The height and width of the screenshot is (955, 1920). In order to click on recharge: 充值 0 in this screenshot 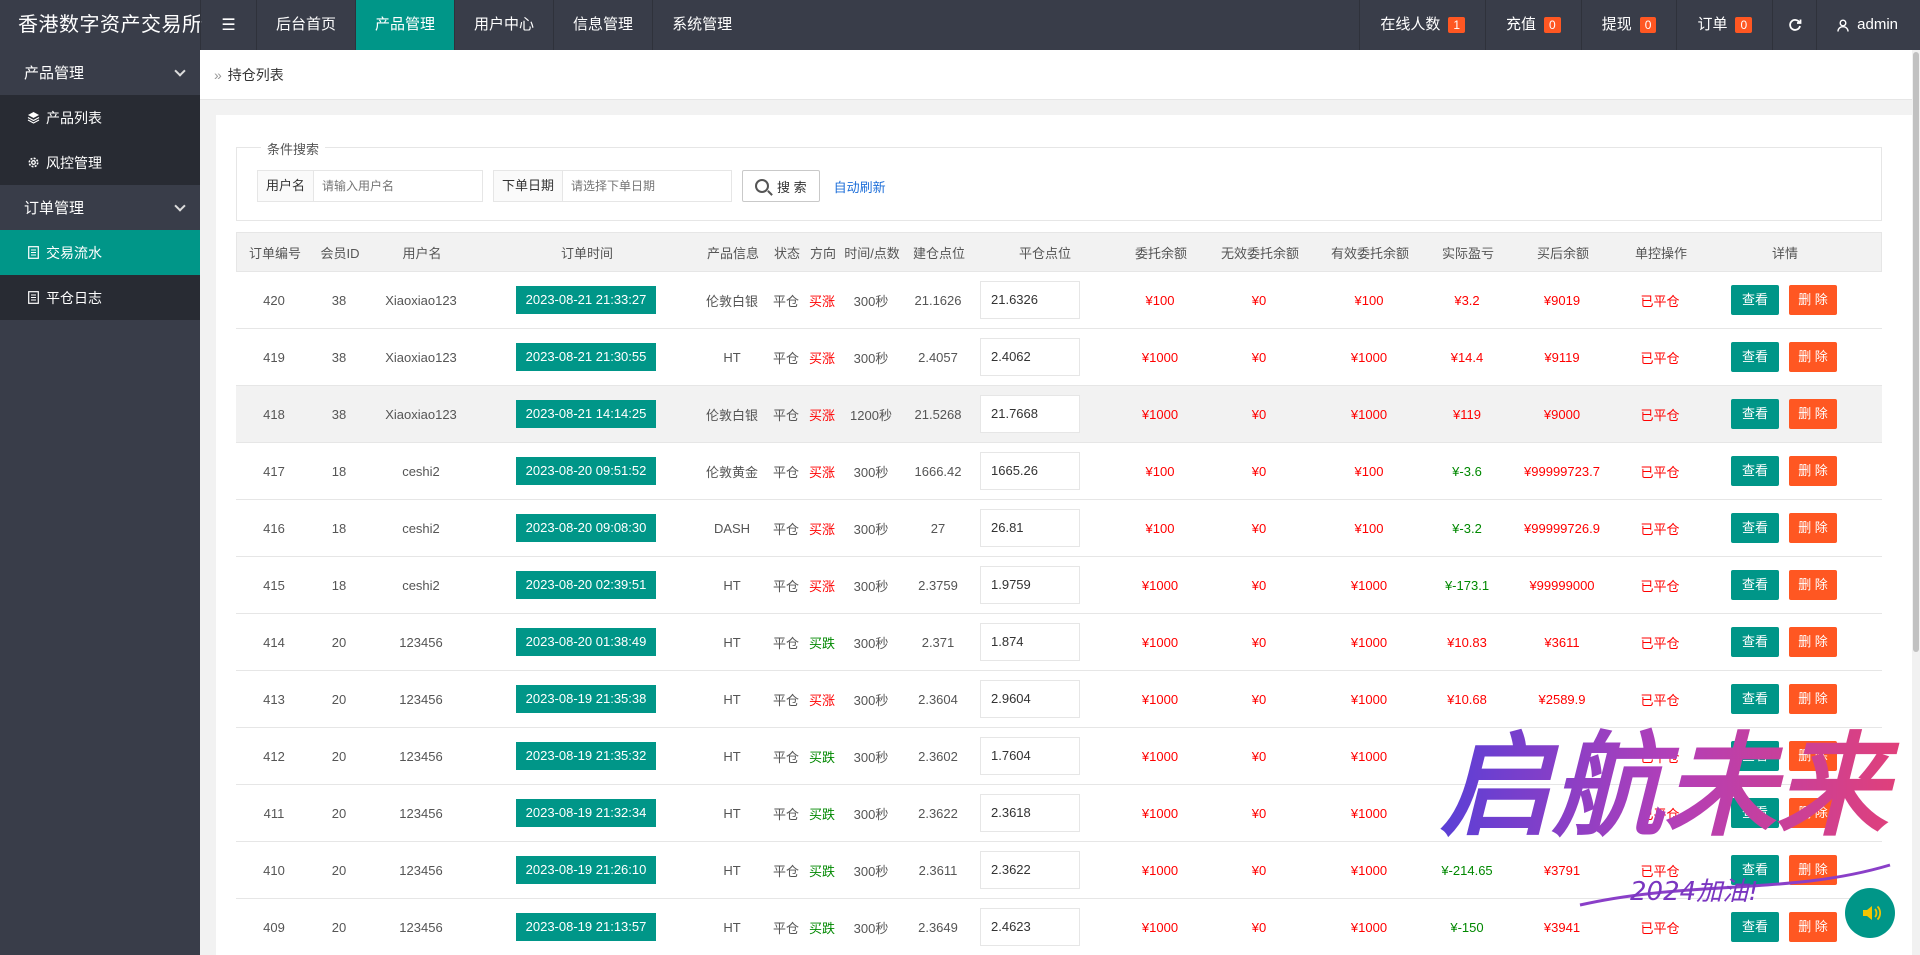, I will do `click(1533, 25)`.